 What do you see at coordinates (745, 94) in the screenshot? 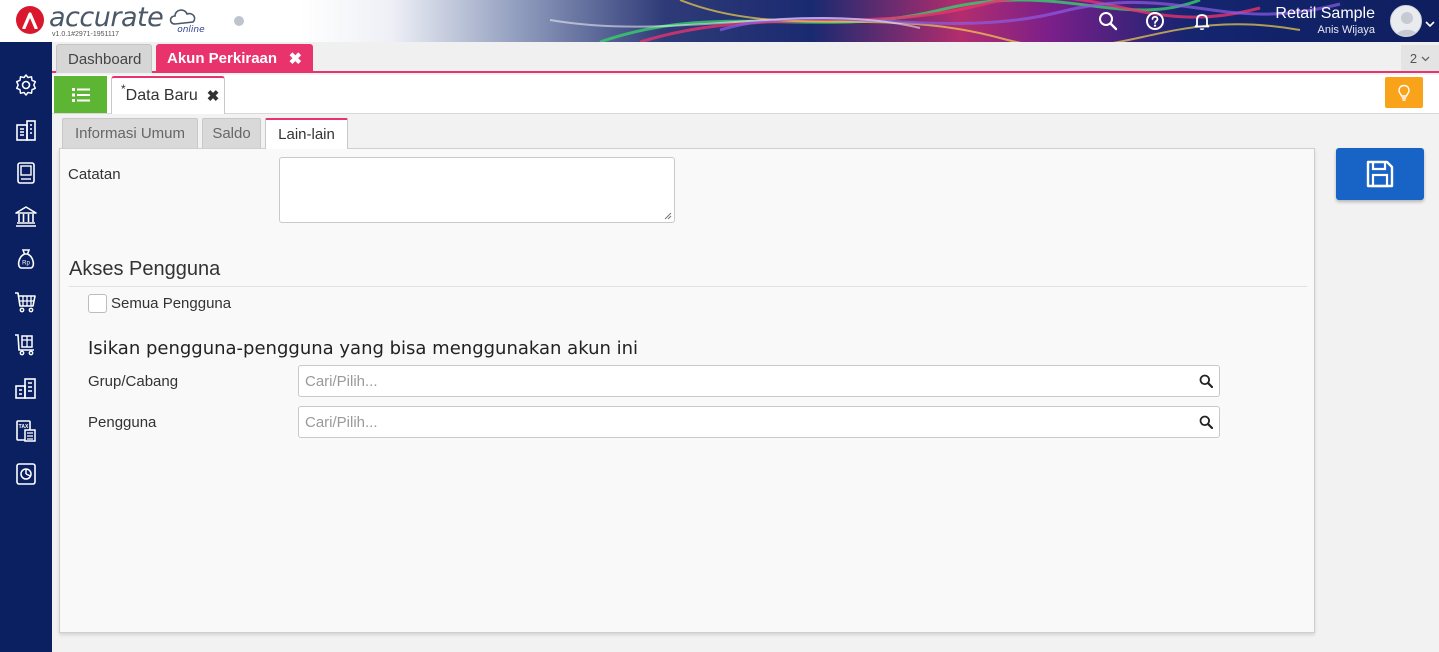
I see `document-tab-bar: * Data Baru ✖` at bounding box center [745, 94].